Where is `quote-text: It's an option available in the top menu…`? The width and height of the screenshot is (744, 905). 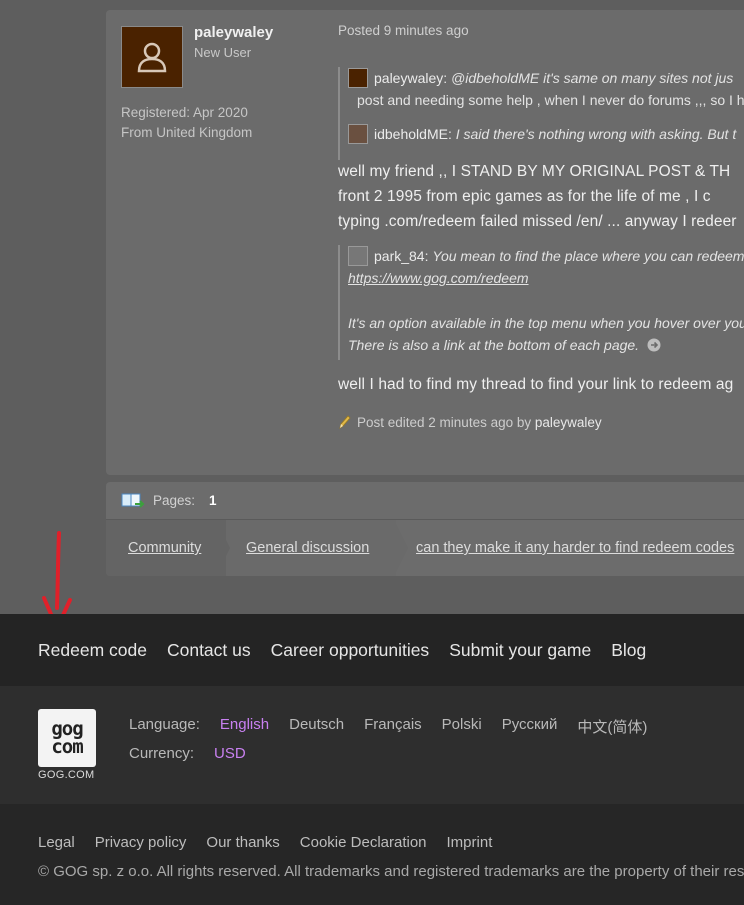 quote-text: It's an option available in the top menu… is located at coordinates (546, 323).